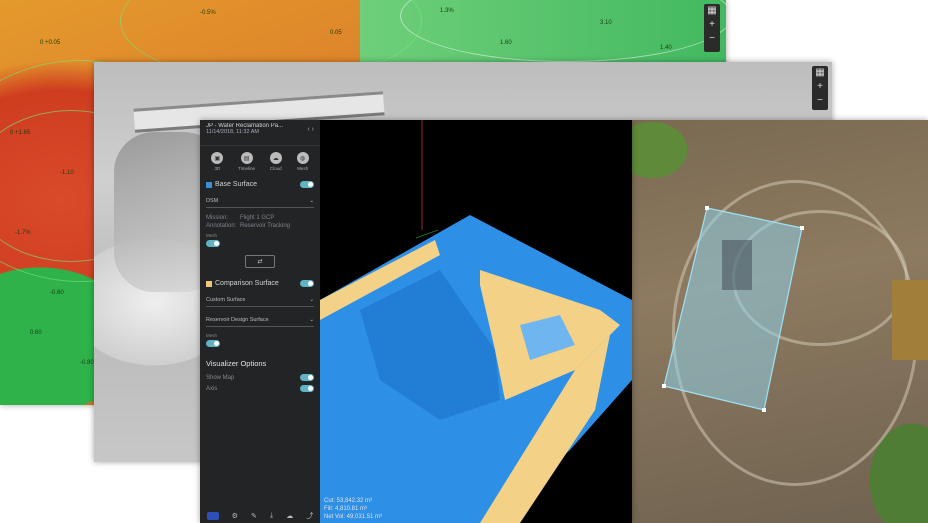 The height and width of the screenshot is (523, 928). Describe the element at coordinates (348, 501) in the screenshot. I see `cut-volume: Cut: 53,842.32 m³` at that location.